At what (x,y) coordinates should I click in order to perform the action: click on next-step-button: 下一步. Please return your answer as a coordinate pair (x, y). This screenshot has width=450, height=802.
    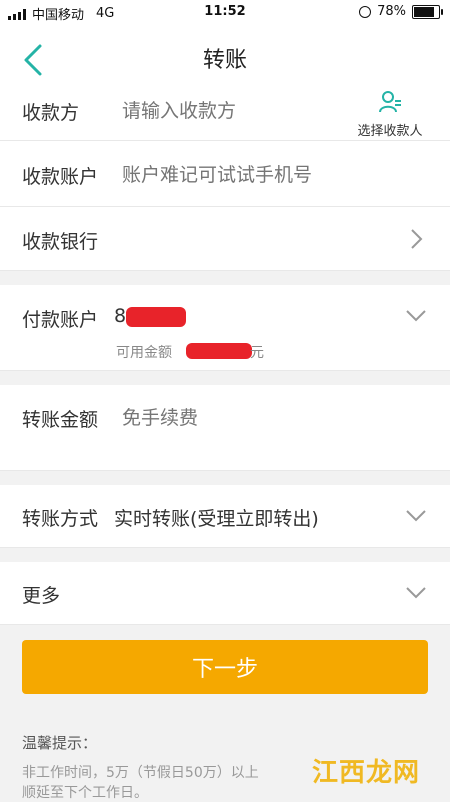
    Looking at the image, I should click on (225, 667).